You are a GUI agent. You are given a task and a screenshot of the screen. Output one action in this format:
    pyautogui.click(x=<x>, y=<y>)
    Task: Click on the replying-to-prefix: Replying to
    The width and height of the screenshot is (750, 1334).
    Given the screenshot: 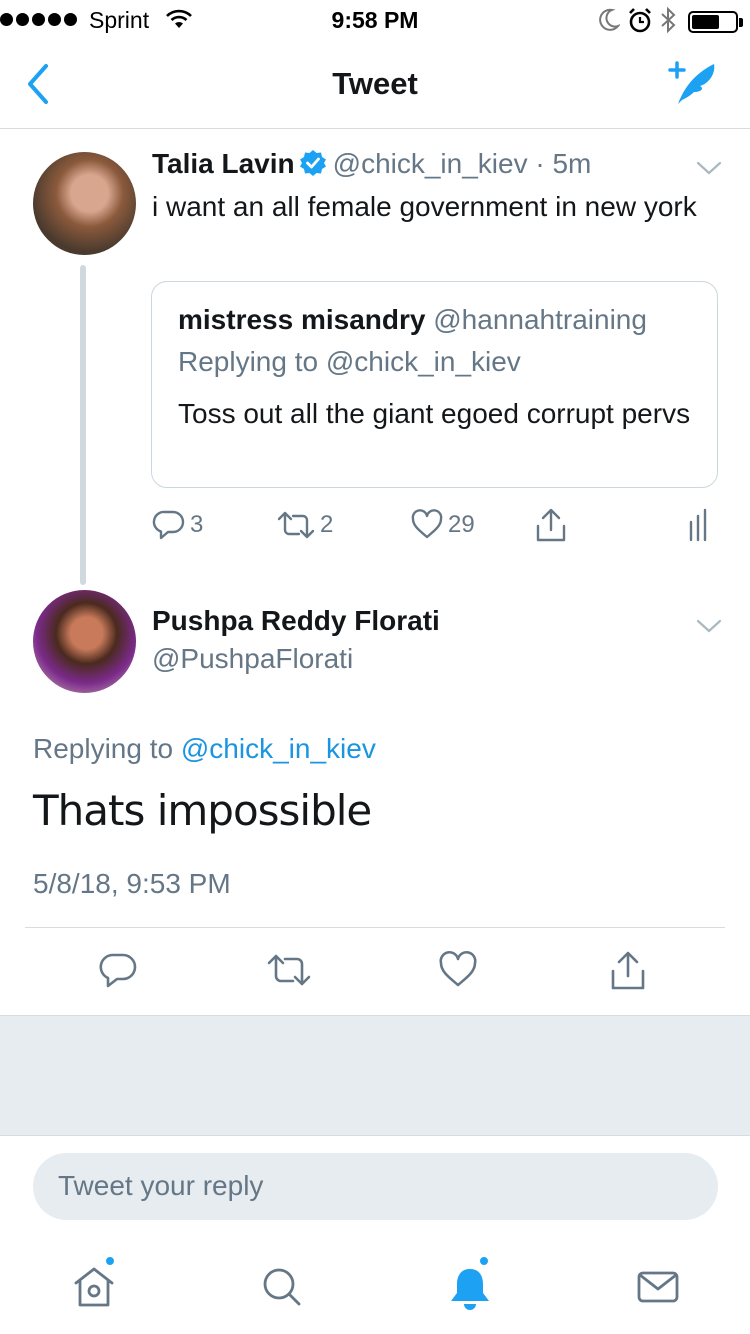 What is the action you would take?
    pyautogui.click(x=103, y=748)
    